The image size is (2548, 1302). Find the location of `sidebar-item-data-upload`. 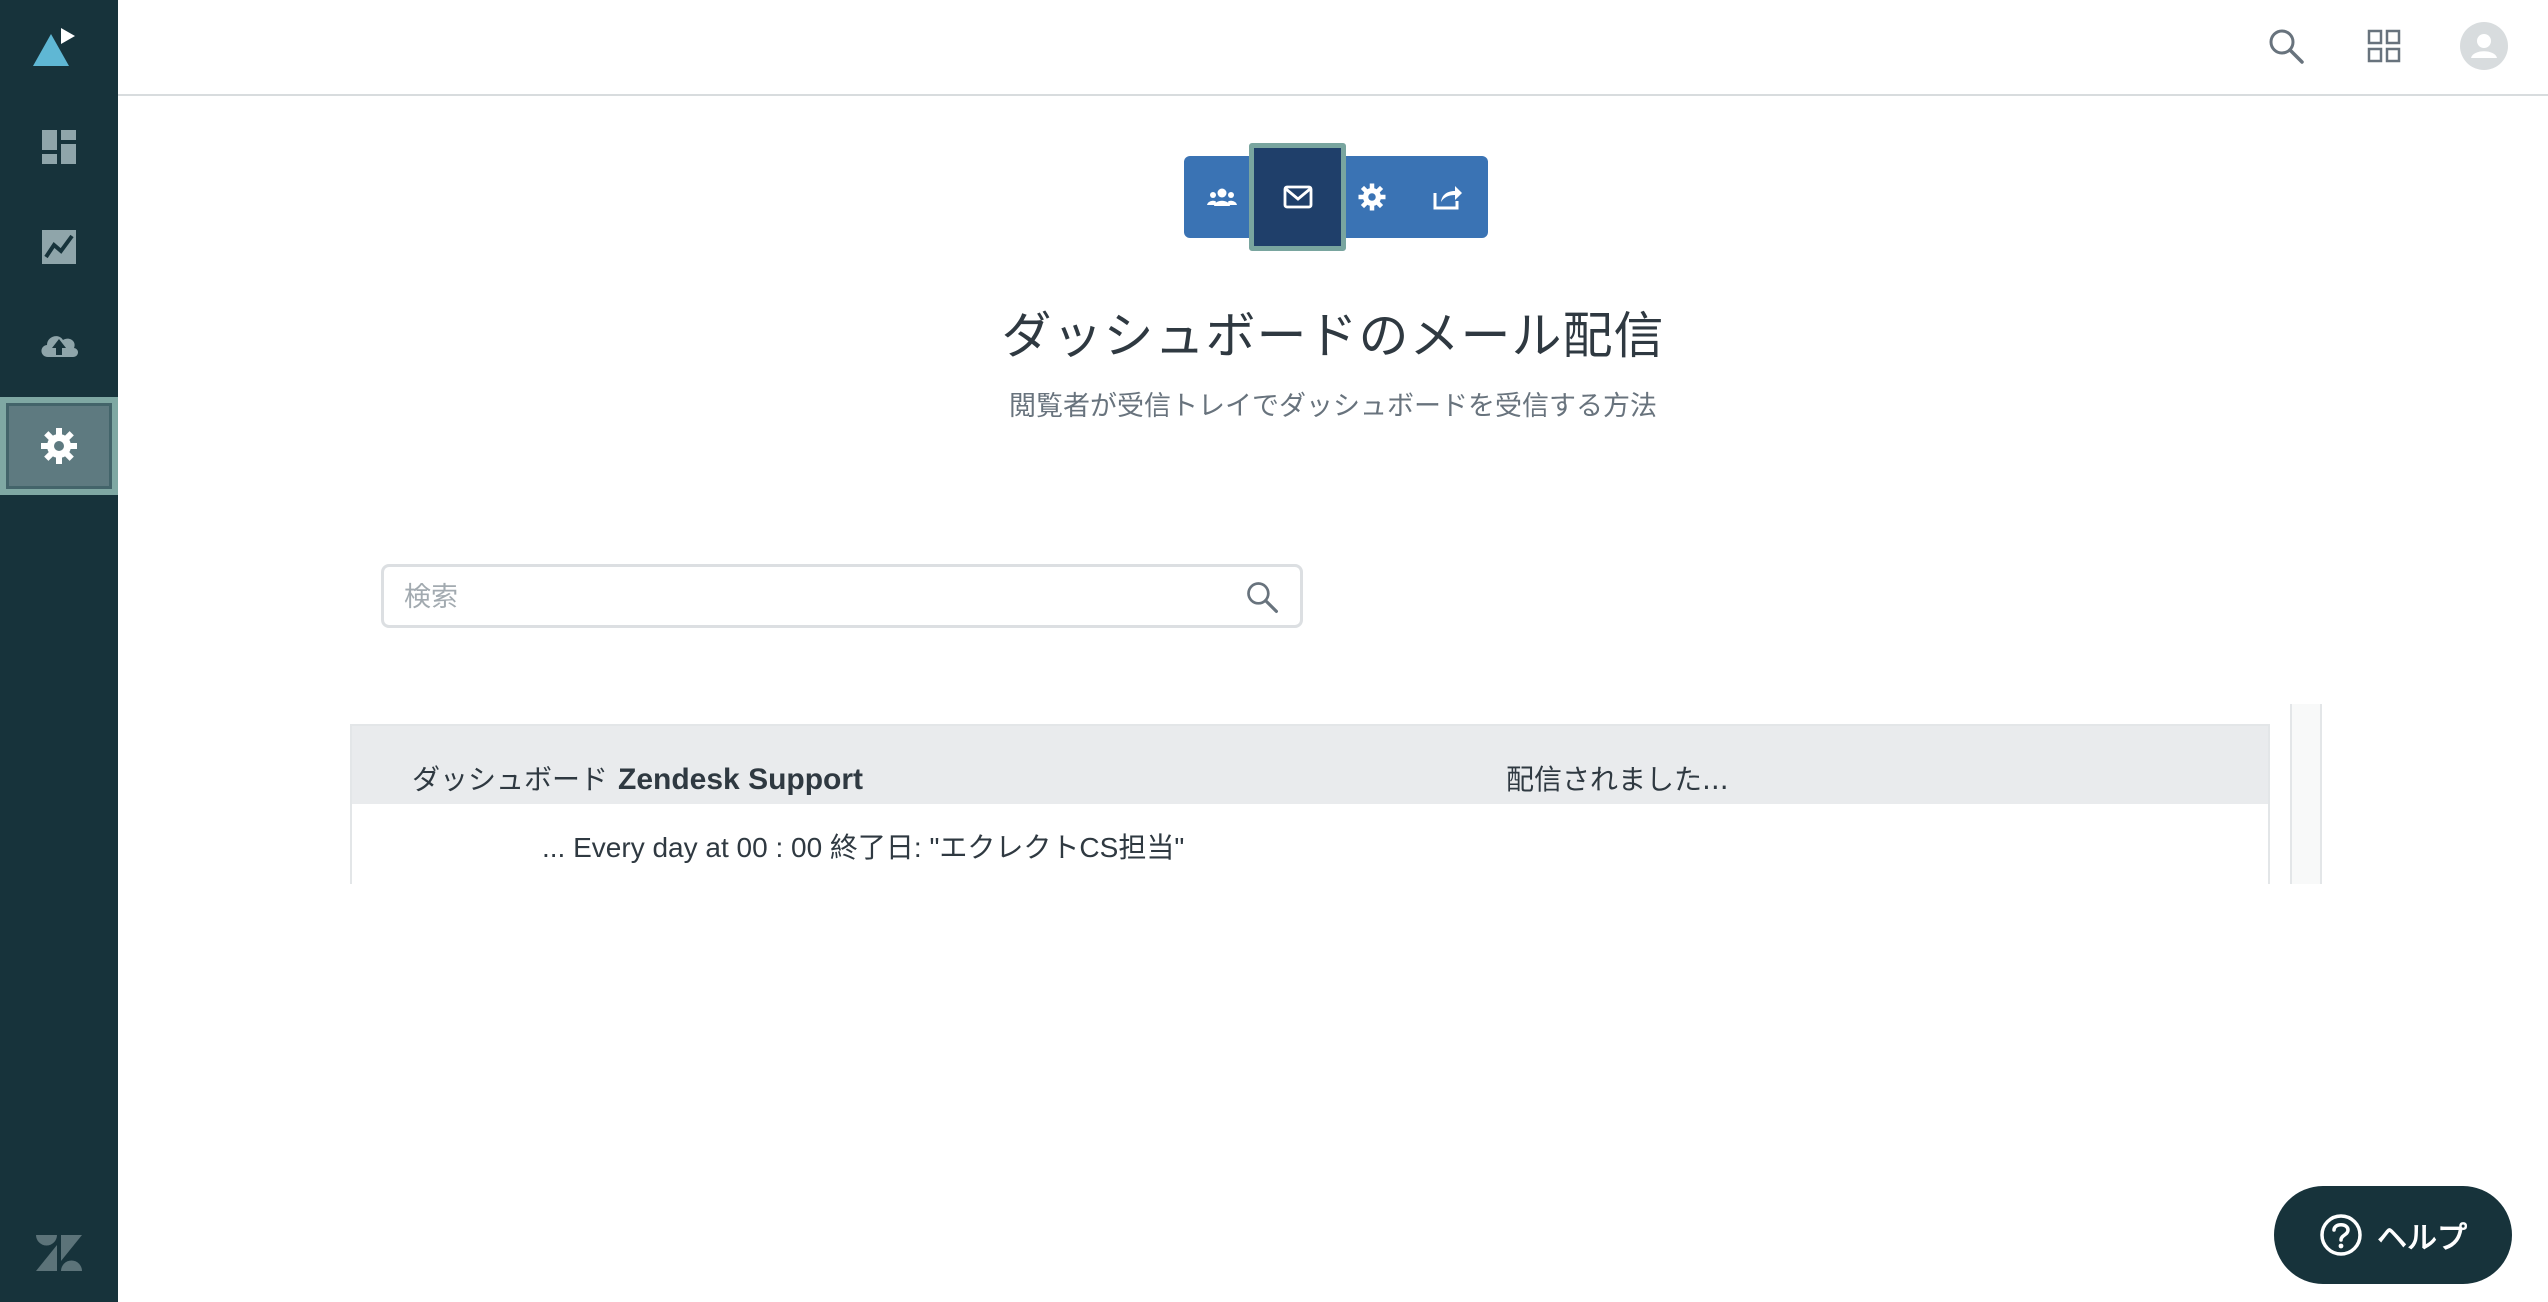

sidebar-item-data-upload is located at coordinates (59, 345).